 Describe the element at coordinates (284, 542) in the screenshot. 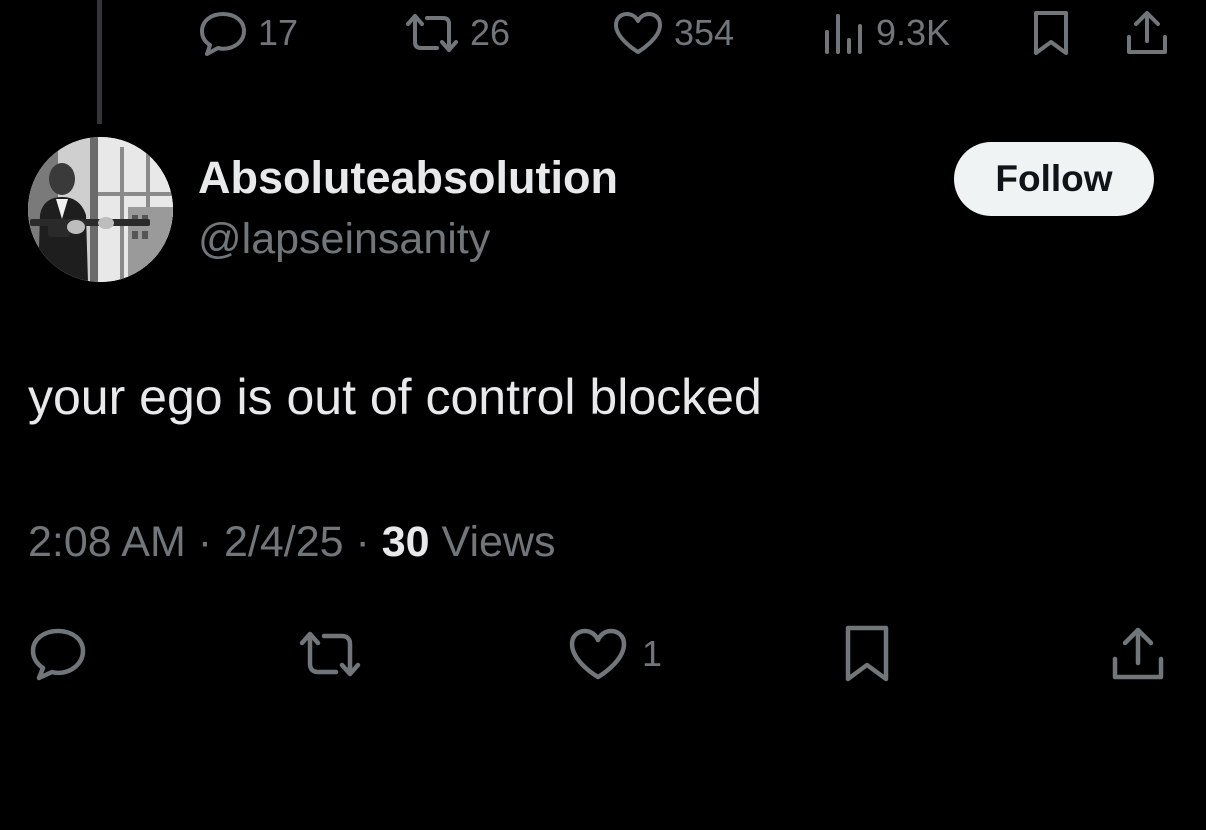

I see `tweet-date: 2/4/25` at that location.